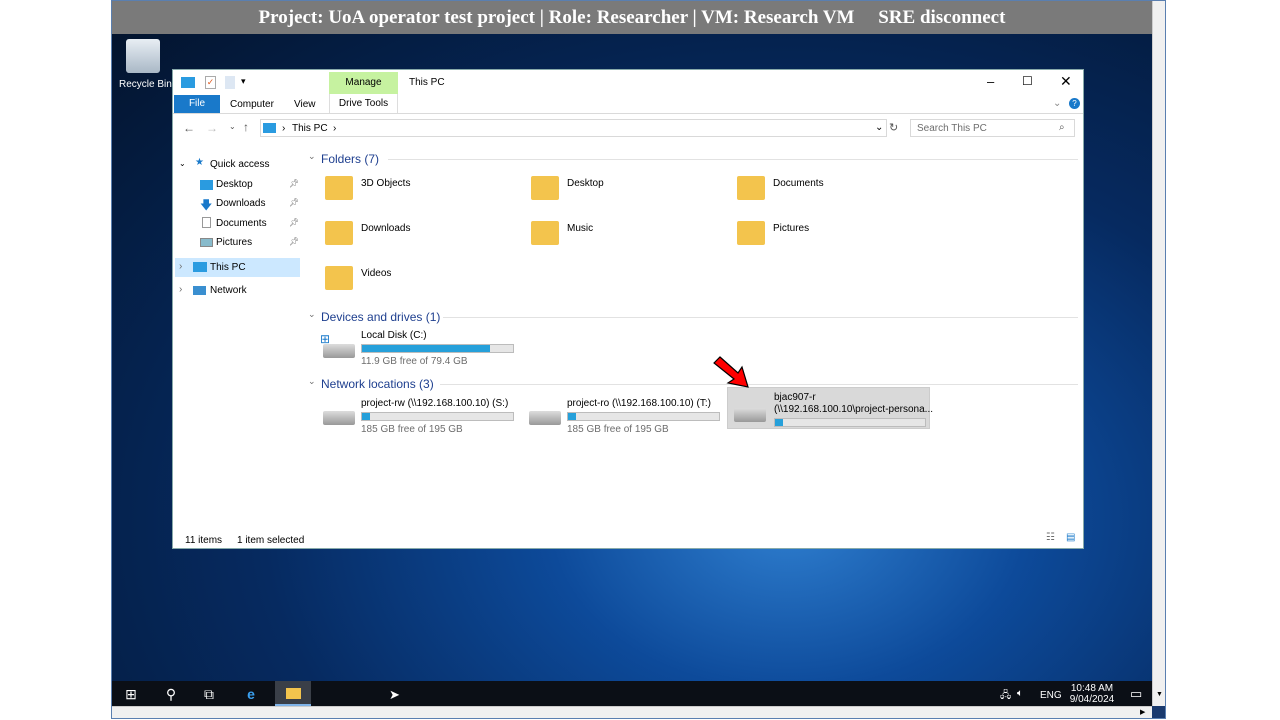 The width and height of the screenshot is (1280, 720). What do you see at coordinates (1051, 695) in the screenshot?
I see `language-indicator: ENG` at bounding box center [1051, 695].